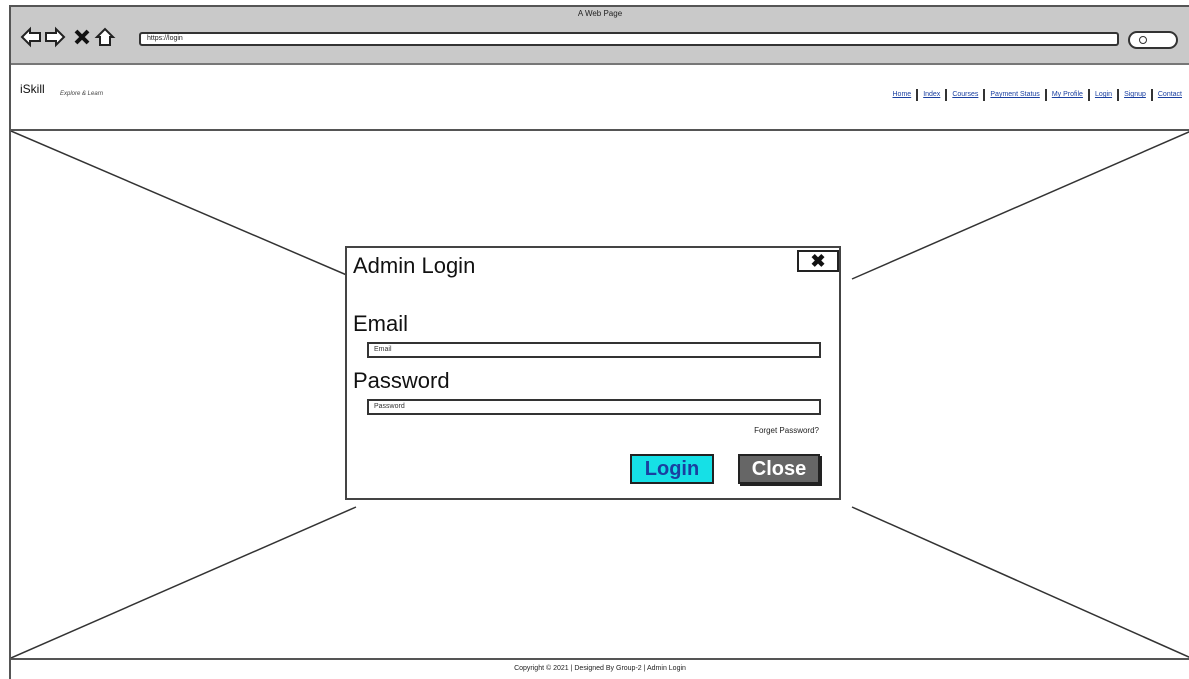 Image resolution: width=1189 pixels, height=679 pixels. Describe the element at coordinates (1170, 95) in the screenshot. I see `nav-link-contact: Contact` at that location.